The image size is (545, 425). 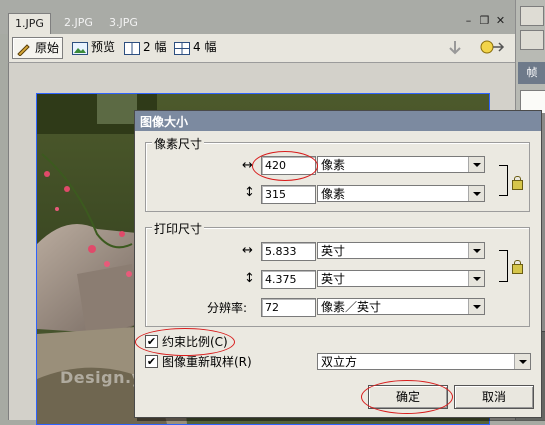 What do you see at coordinates (333, 194) in the screenshot?
I see `pixel-height-unit-value: 像素` at bounding box center [333, 194].